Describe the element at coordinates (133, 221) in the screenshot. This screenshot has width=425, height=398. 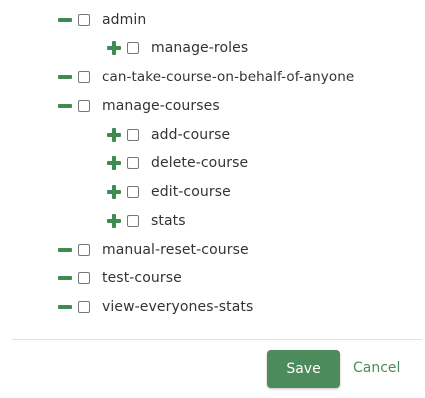
I see `stats-checkbox` at that location.